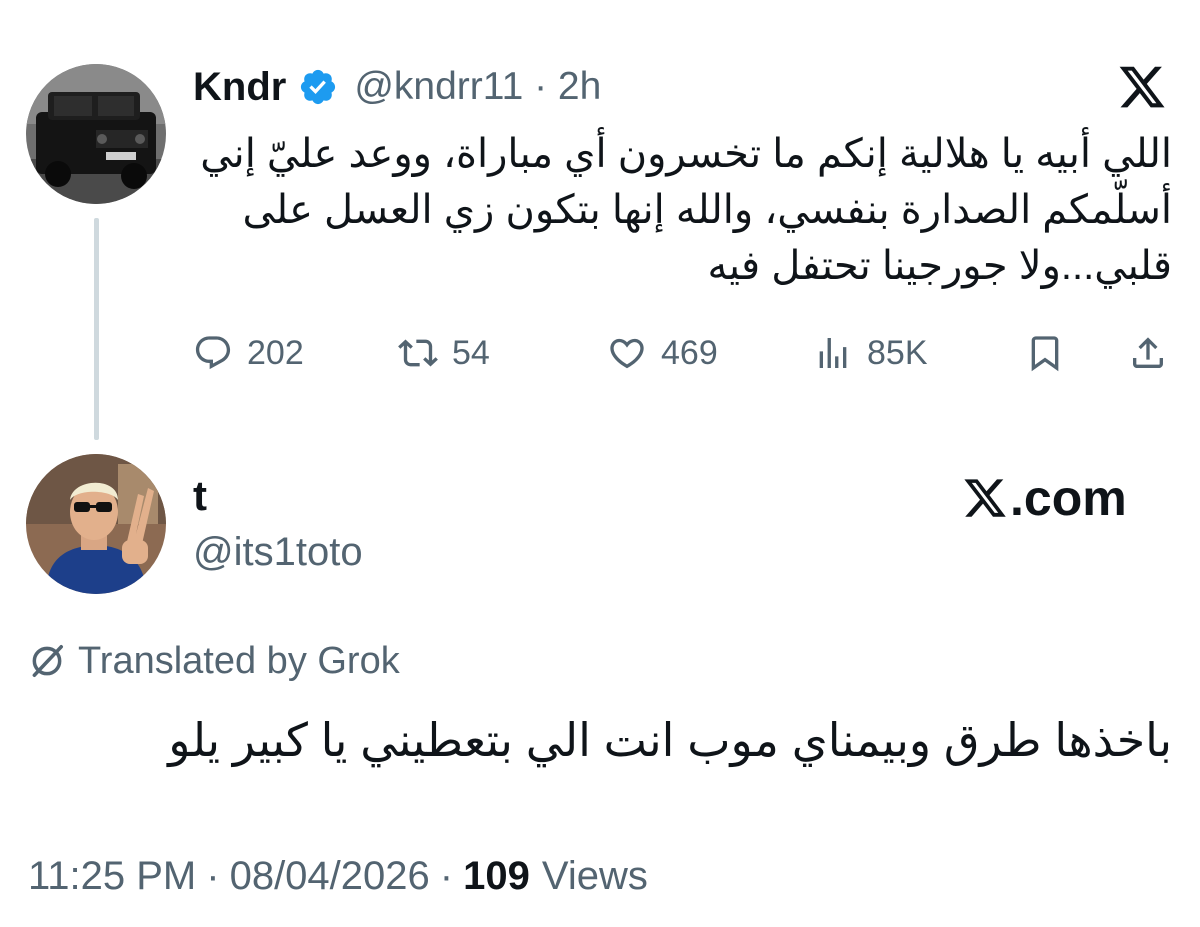  What do you see at coordinates (627, 353) in the screenshot?
I see `heart-icon` at bounding box center [627, 353].